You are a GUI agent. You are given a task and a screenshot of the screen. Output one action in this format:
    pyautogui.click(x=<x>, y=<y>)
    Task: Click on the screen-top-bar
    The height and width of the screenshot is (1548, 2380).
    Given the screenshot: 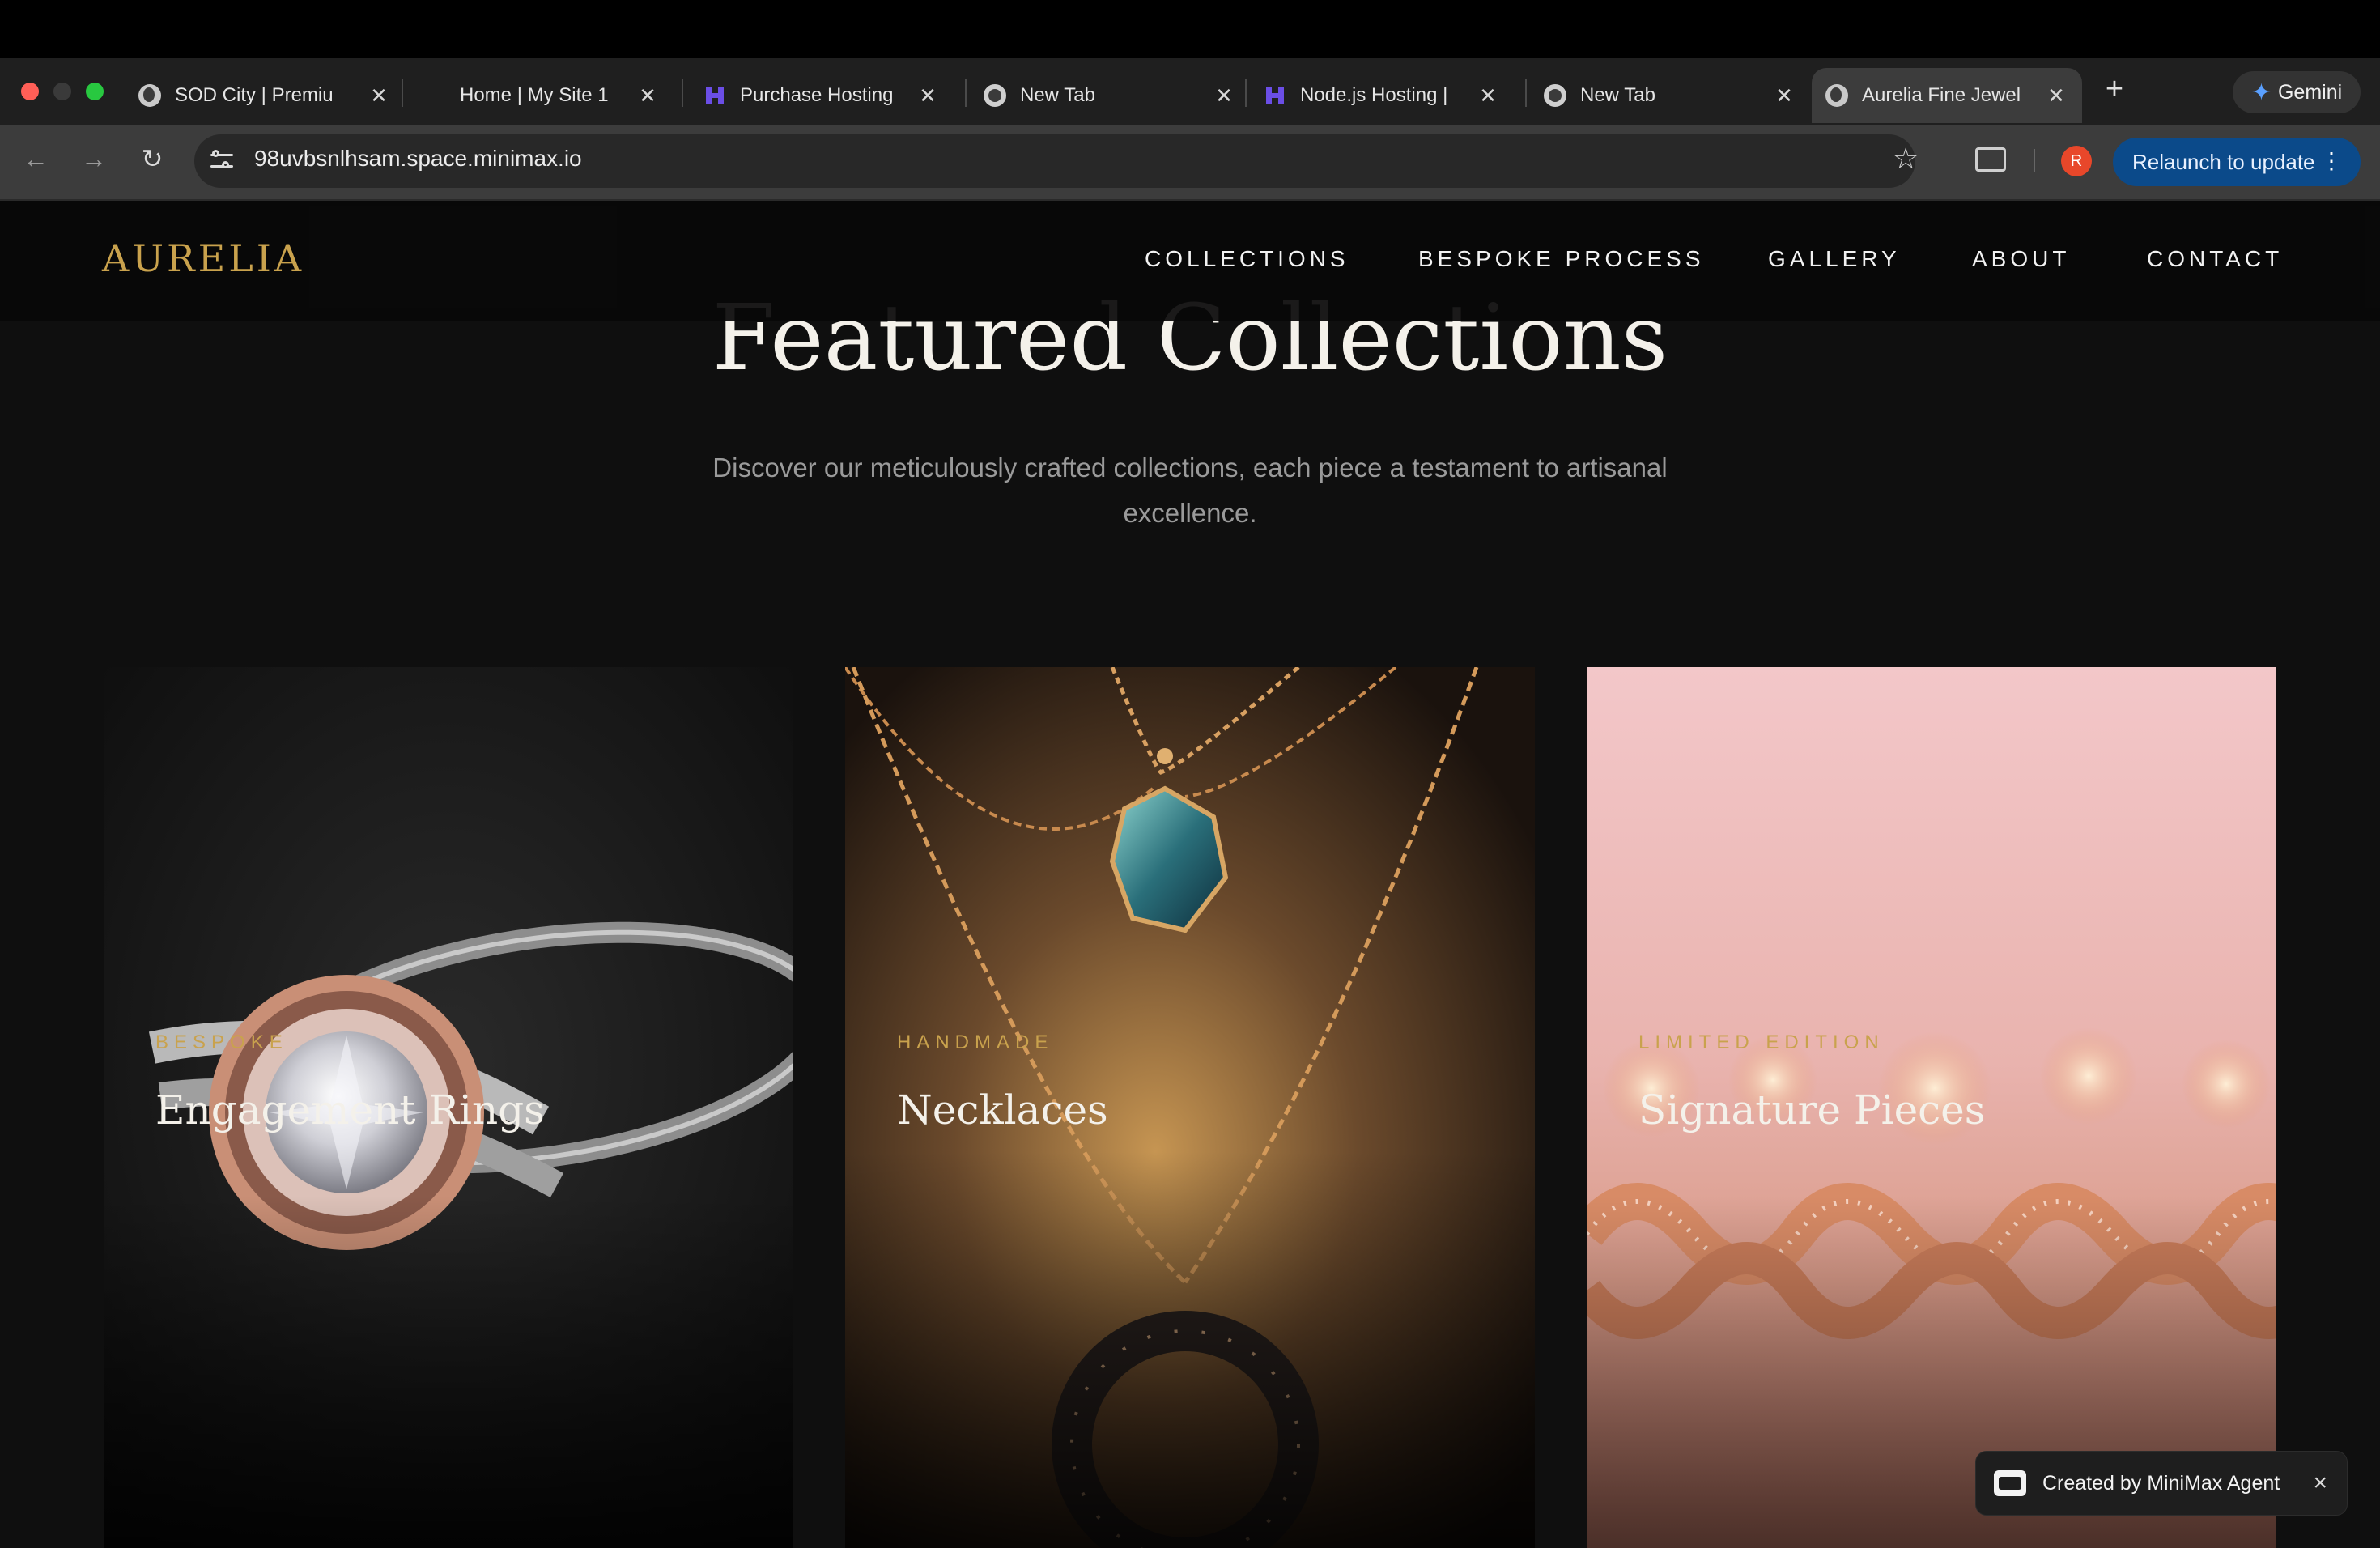 What is the action you would take?
    pyautogui.click(x=1190, y=29)
    